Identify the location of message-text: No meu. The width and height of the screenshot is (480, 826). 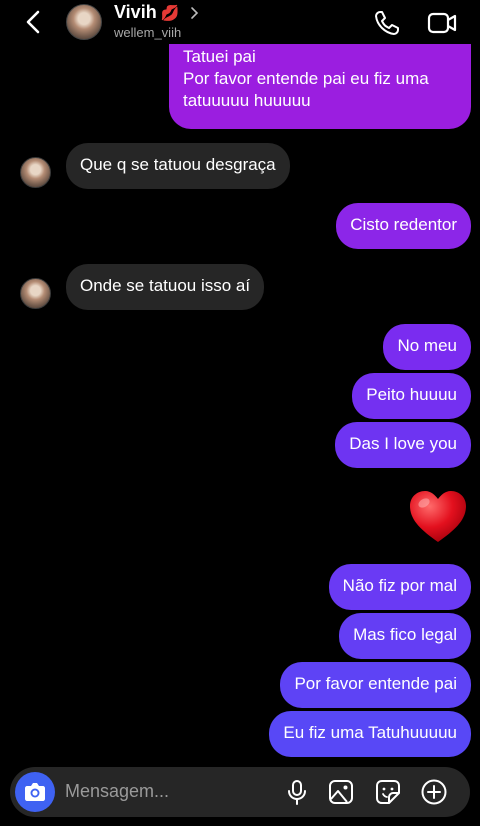
(427, 345).